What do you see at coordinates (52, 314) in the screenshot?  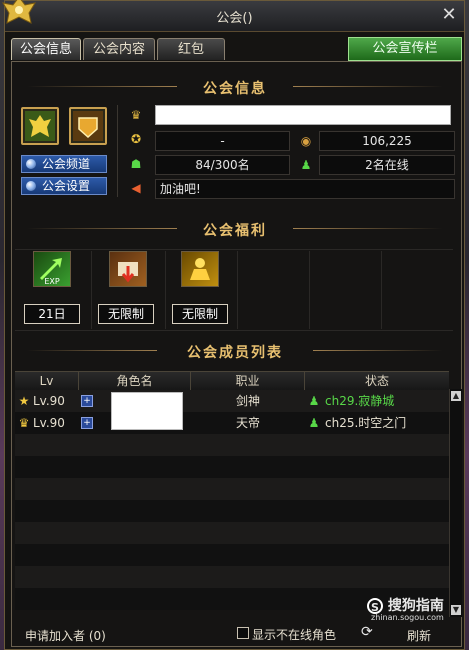 I see `benefit-exp-label: 21日` at bounding box center [52, 314].